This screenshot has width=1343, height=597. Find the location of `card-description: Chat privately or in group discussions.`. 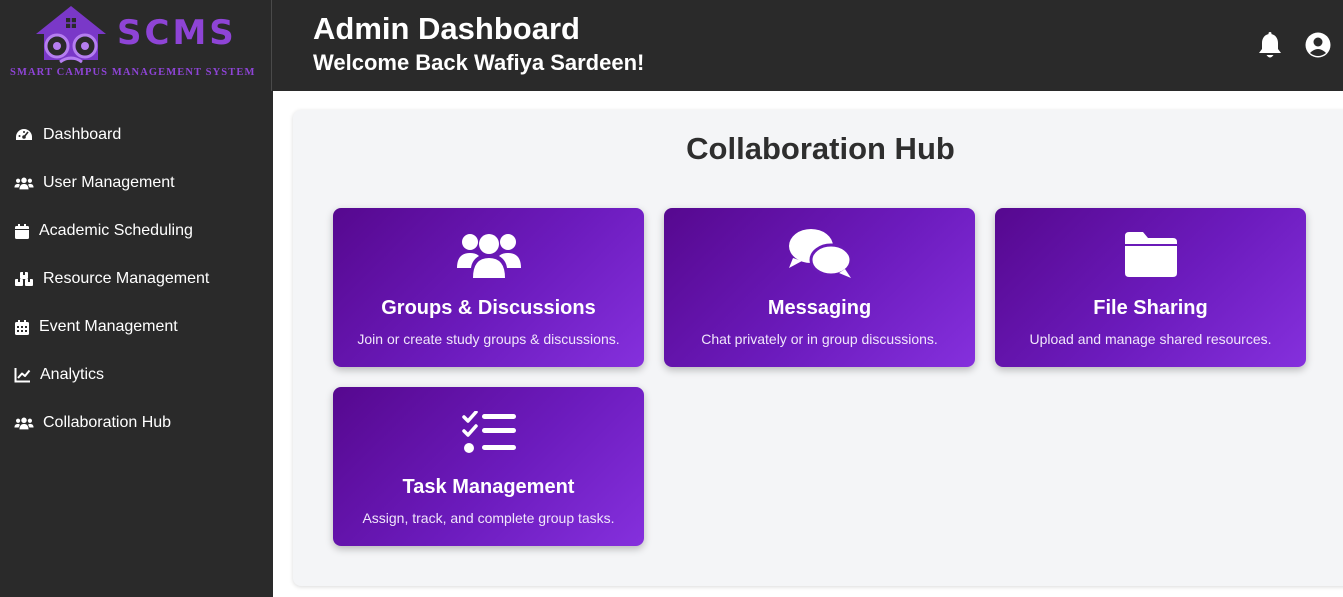

card-description: Chat privately or in group discussions. is located at coordinates (819, 339).